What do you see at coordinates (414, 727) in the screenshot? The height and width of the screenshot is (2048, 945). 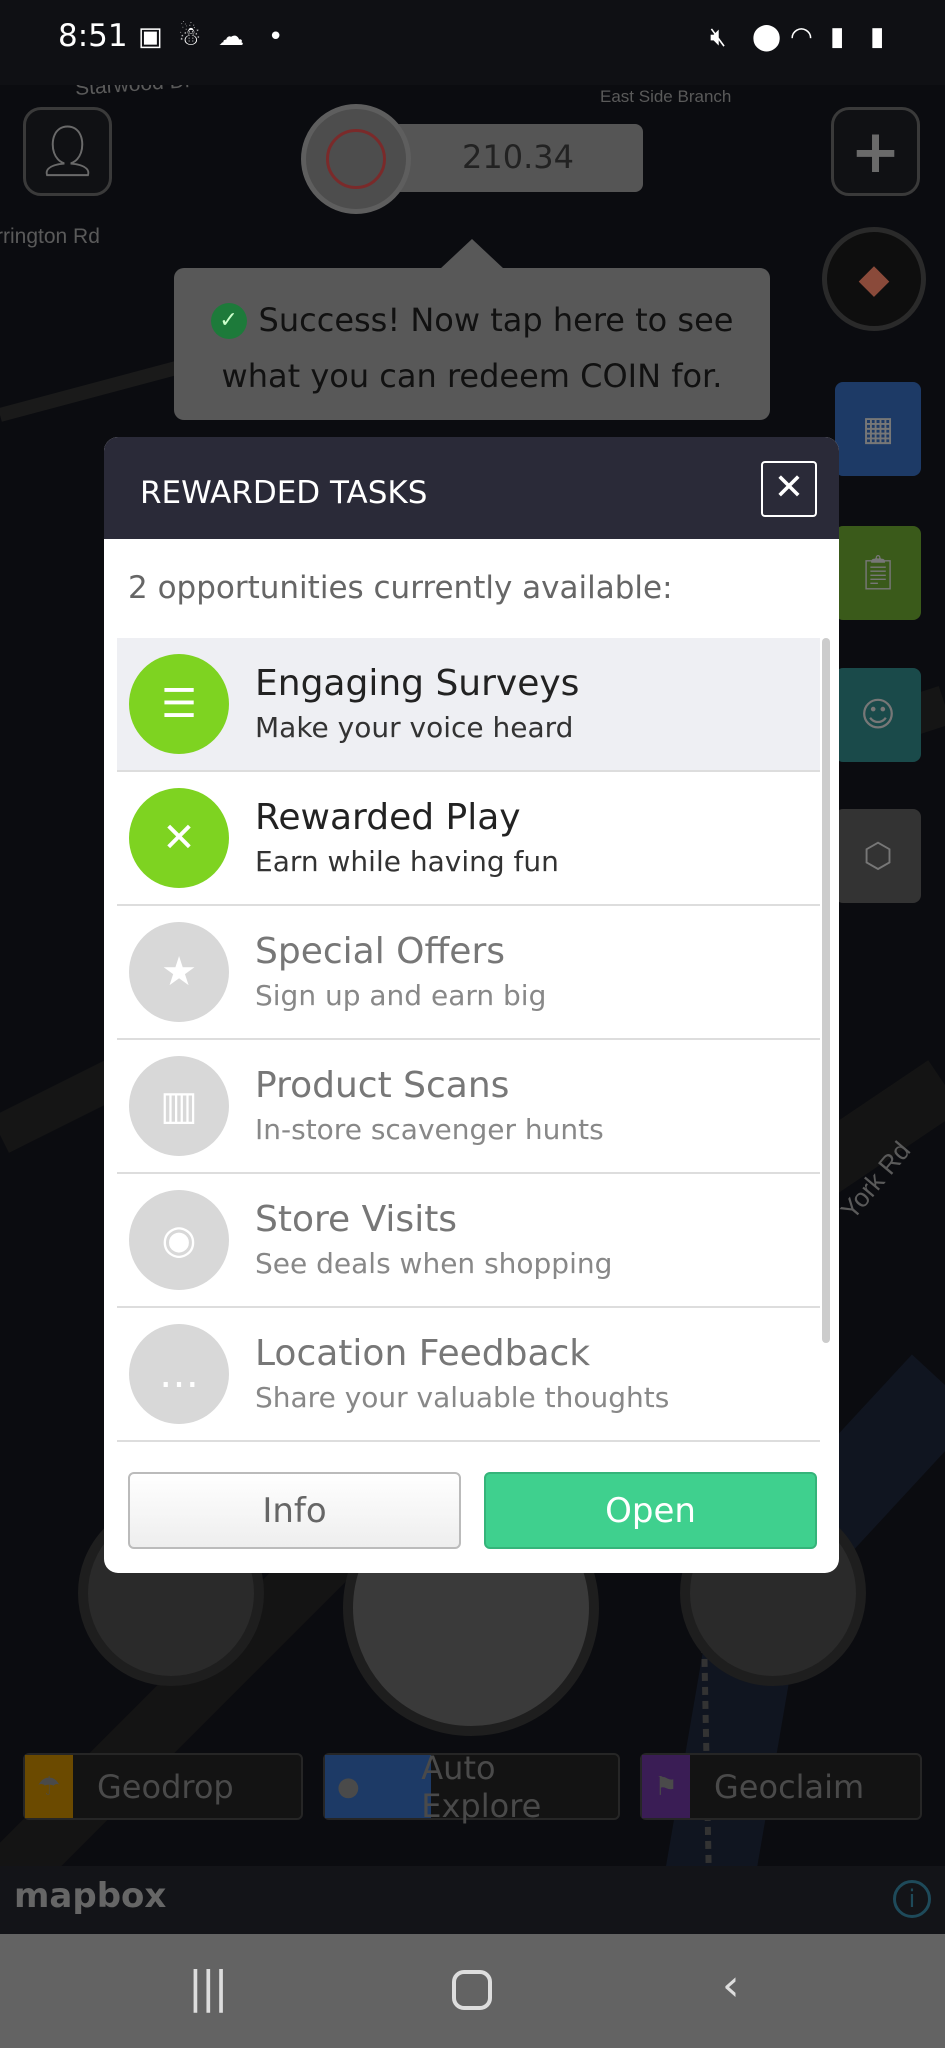 I see `task-subtitle: Make your voice heard` at bounding box center [414, 727].